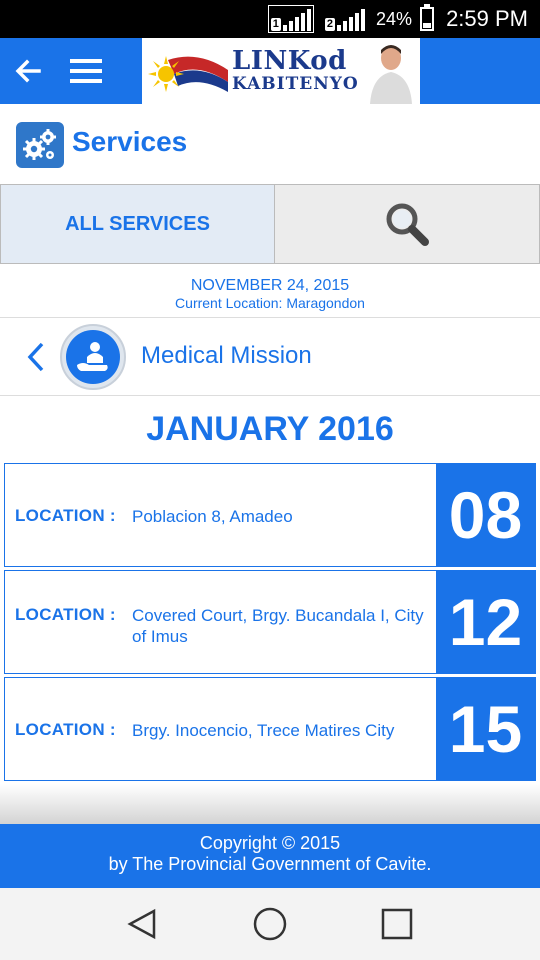 This screenshot has width=540, height=960. What do you see at coordinates (330, 24) in the screenshot?
I see `sim2-label: 2` at bounding box center [330, 24].